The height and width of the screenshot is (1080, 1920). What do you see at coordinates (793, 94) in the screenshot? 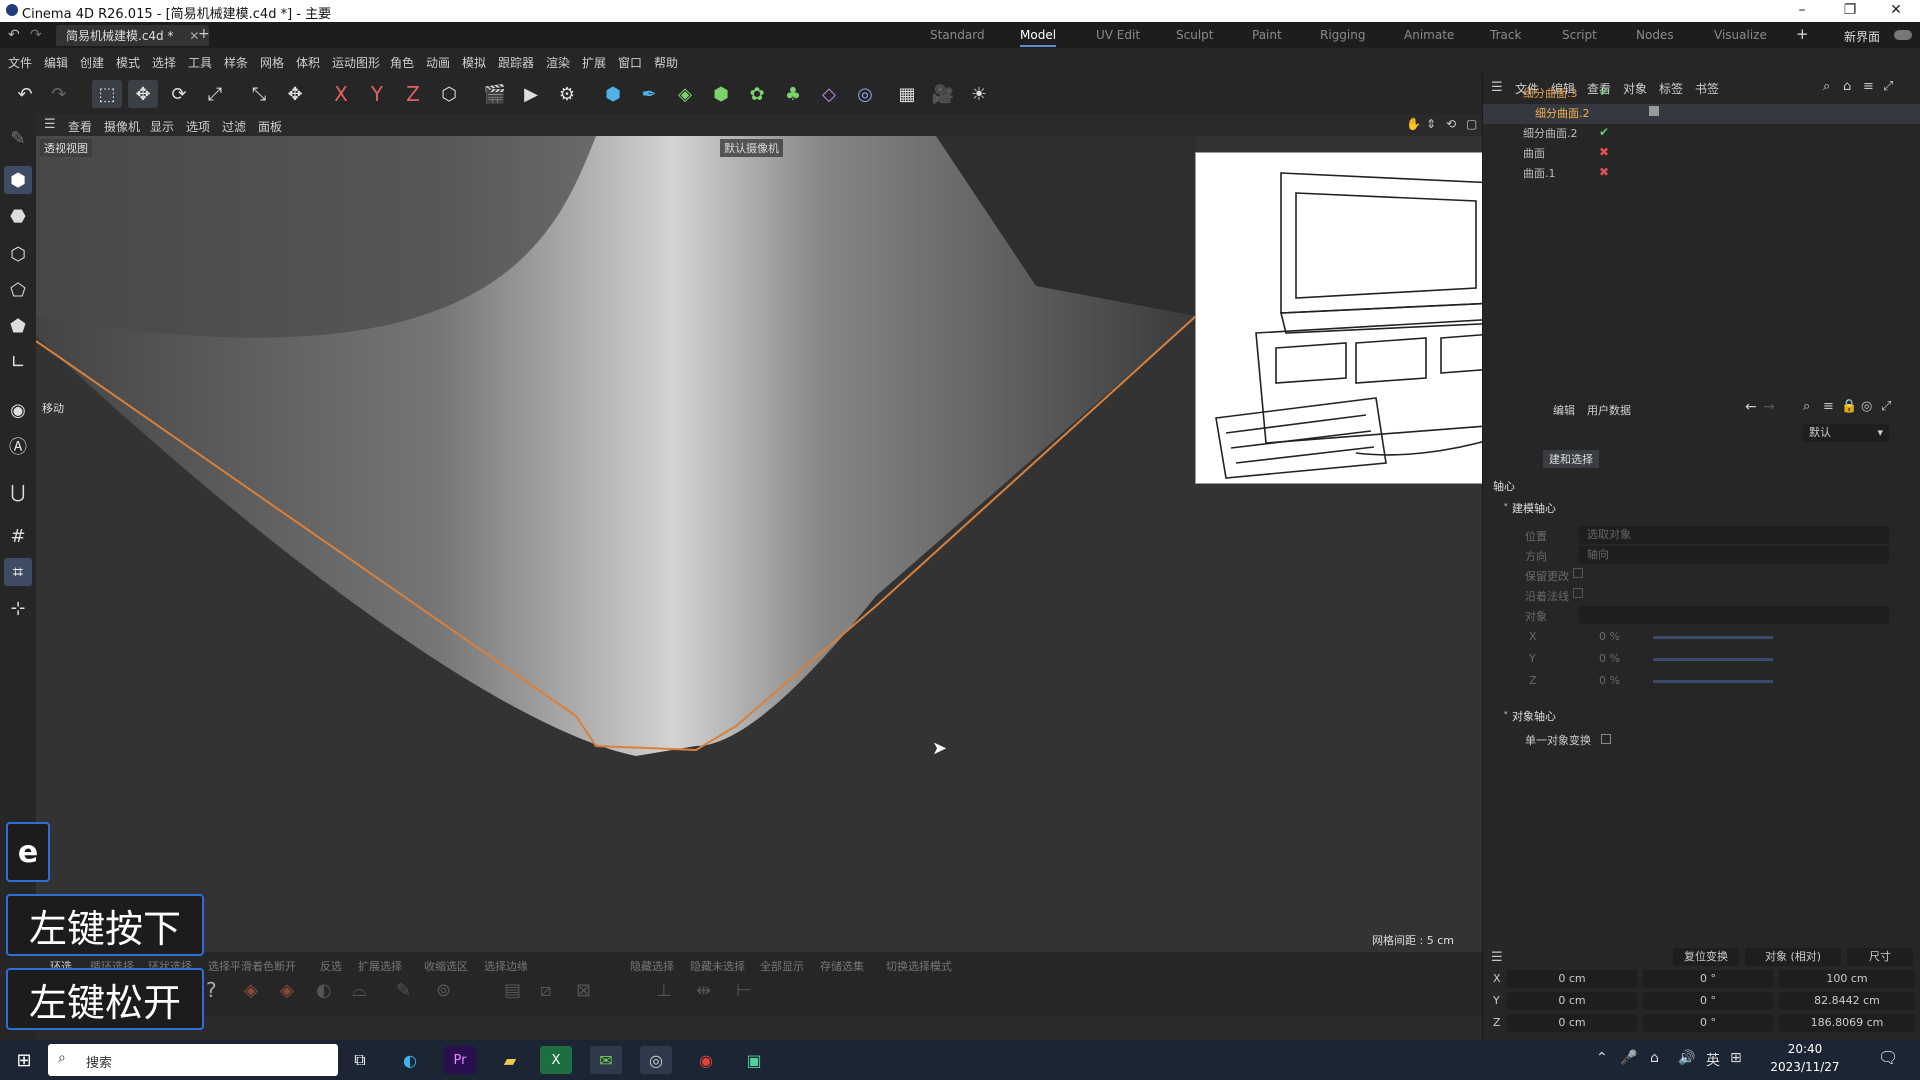
I see `mograph-icon: ♣` at bounding box center [793, 94].